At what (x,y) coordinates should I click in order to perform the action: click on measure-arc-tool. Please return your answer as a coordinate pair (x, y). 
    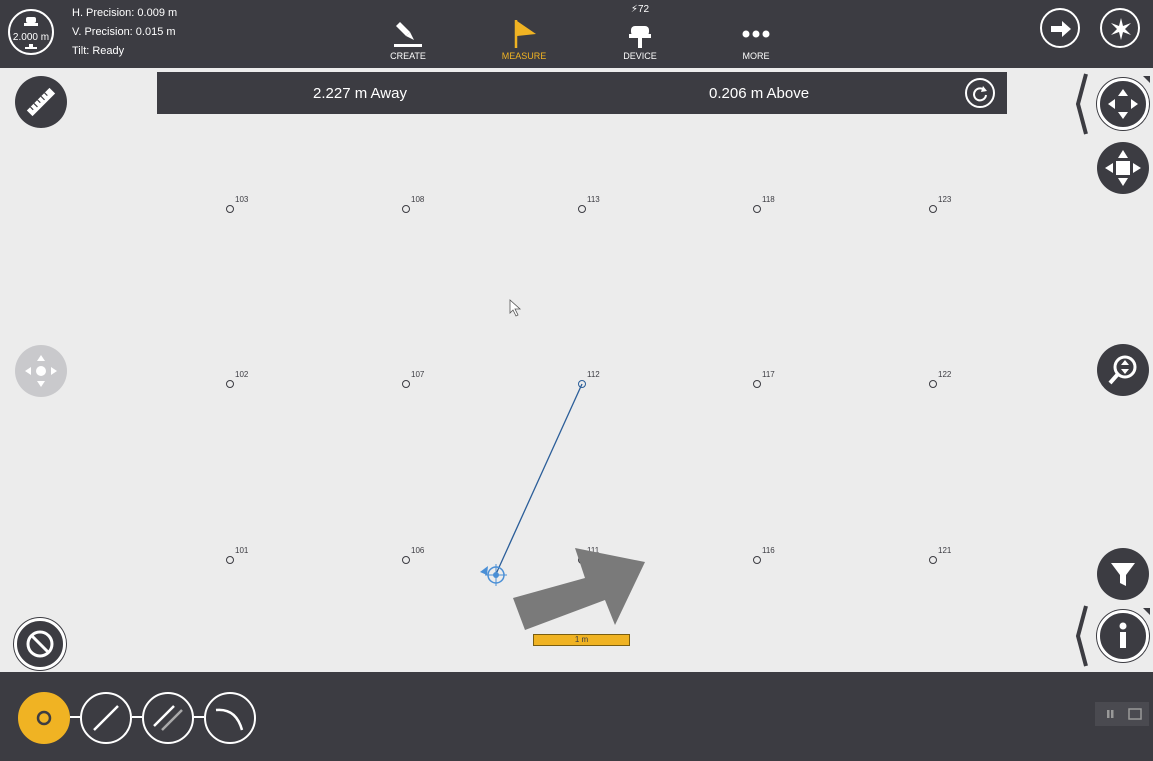
    Looking at the image, I should click on (230, 718).